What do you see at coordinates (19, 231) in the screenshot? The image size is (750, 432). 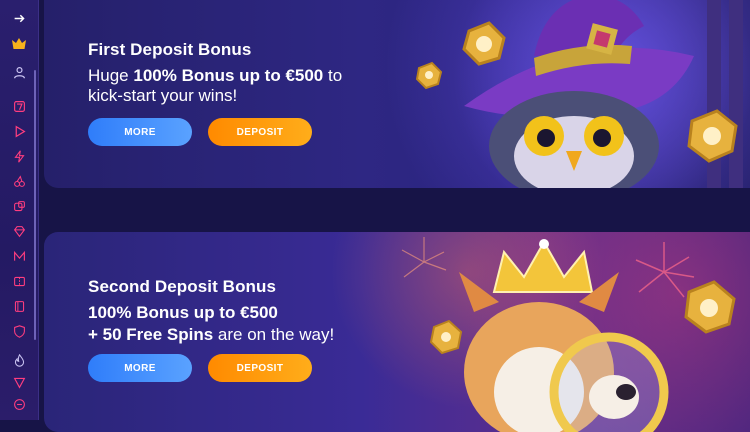 I see `diamond-icon` at bounding box center [19, 231].